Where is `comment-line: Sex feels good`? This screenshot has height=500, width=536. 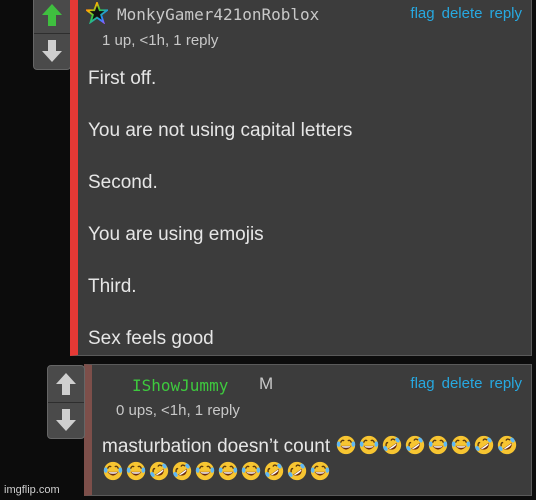
comment-line: Sex feels good is located at coordinates (151, 338).